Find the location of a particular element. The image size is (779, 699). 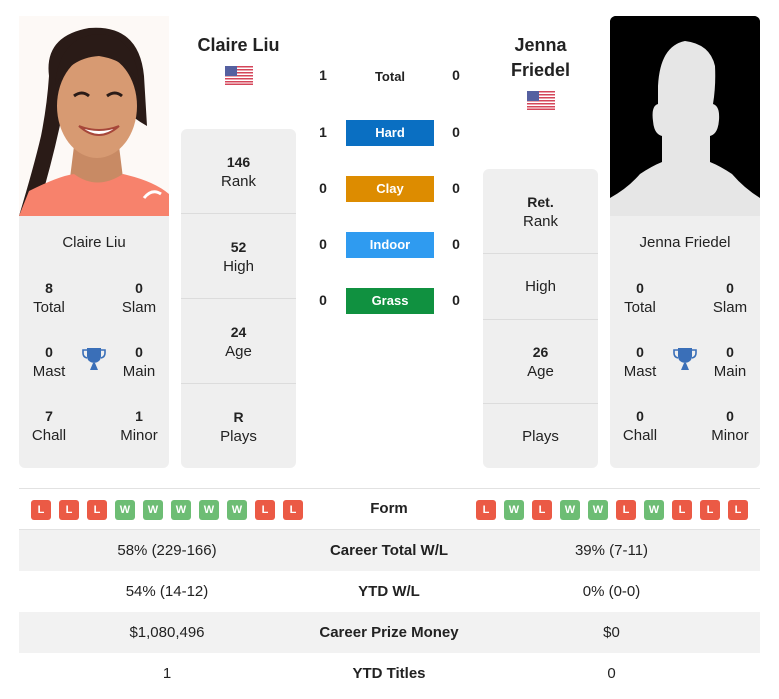

comparison-label: Career Prize Money is located at coordinates (389, 632).